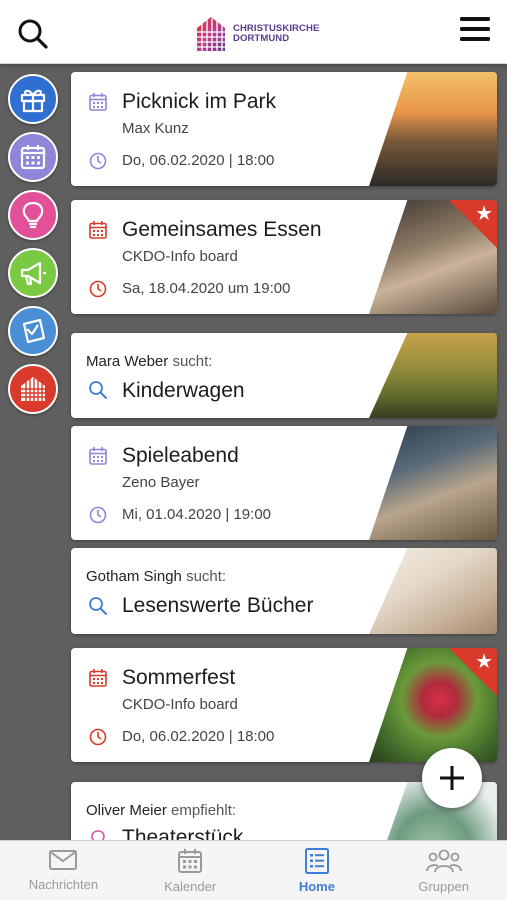 This screenshot has width=507, height=900. I want to click on nav-item-gruppen: Gruppen, so click(443, 870).